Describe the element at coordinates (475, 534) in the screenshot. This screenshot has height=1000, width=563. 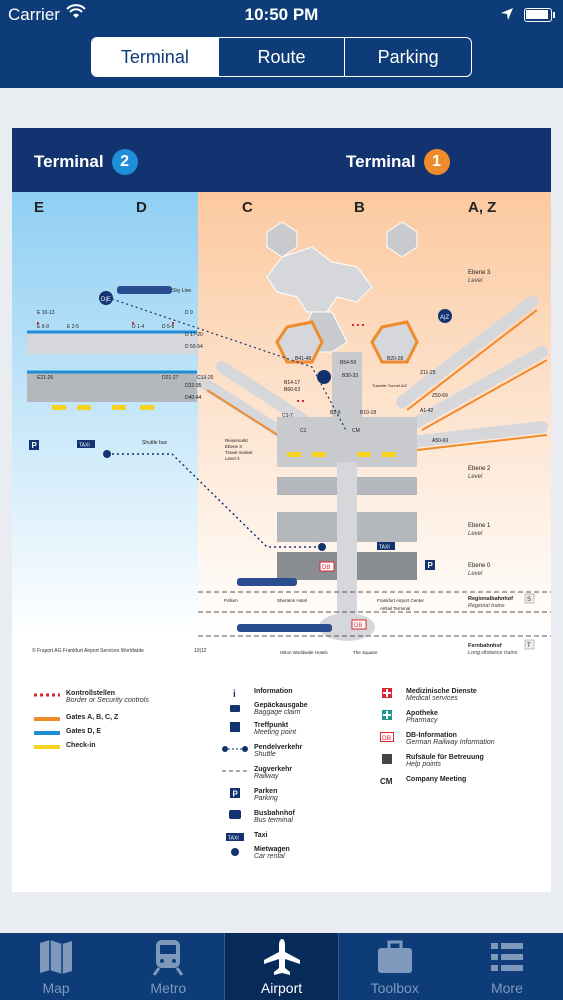
I see `level-1-sub: Level` at that location.